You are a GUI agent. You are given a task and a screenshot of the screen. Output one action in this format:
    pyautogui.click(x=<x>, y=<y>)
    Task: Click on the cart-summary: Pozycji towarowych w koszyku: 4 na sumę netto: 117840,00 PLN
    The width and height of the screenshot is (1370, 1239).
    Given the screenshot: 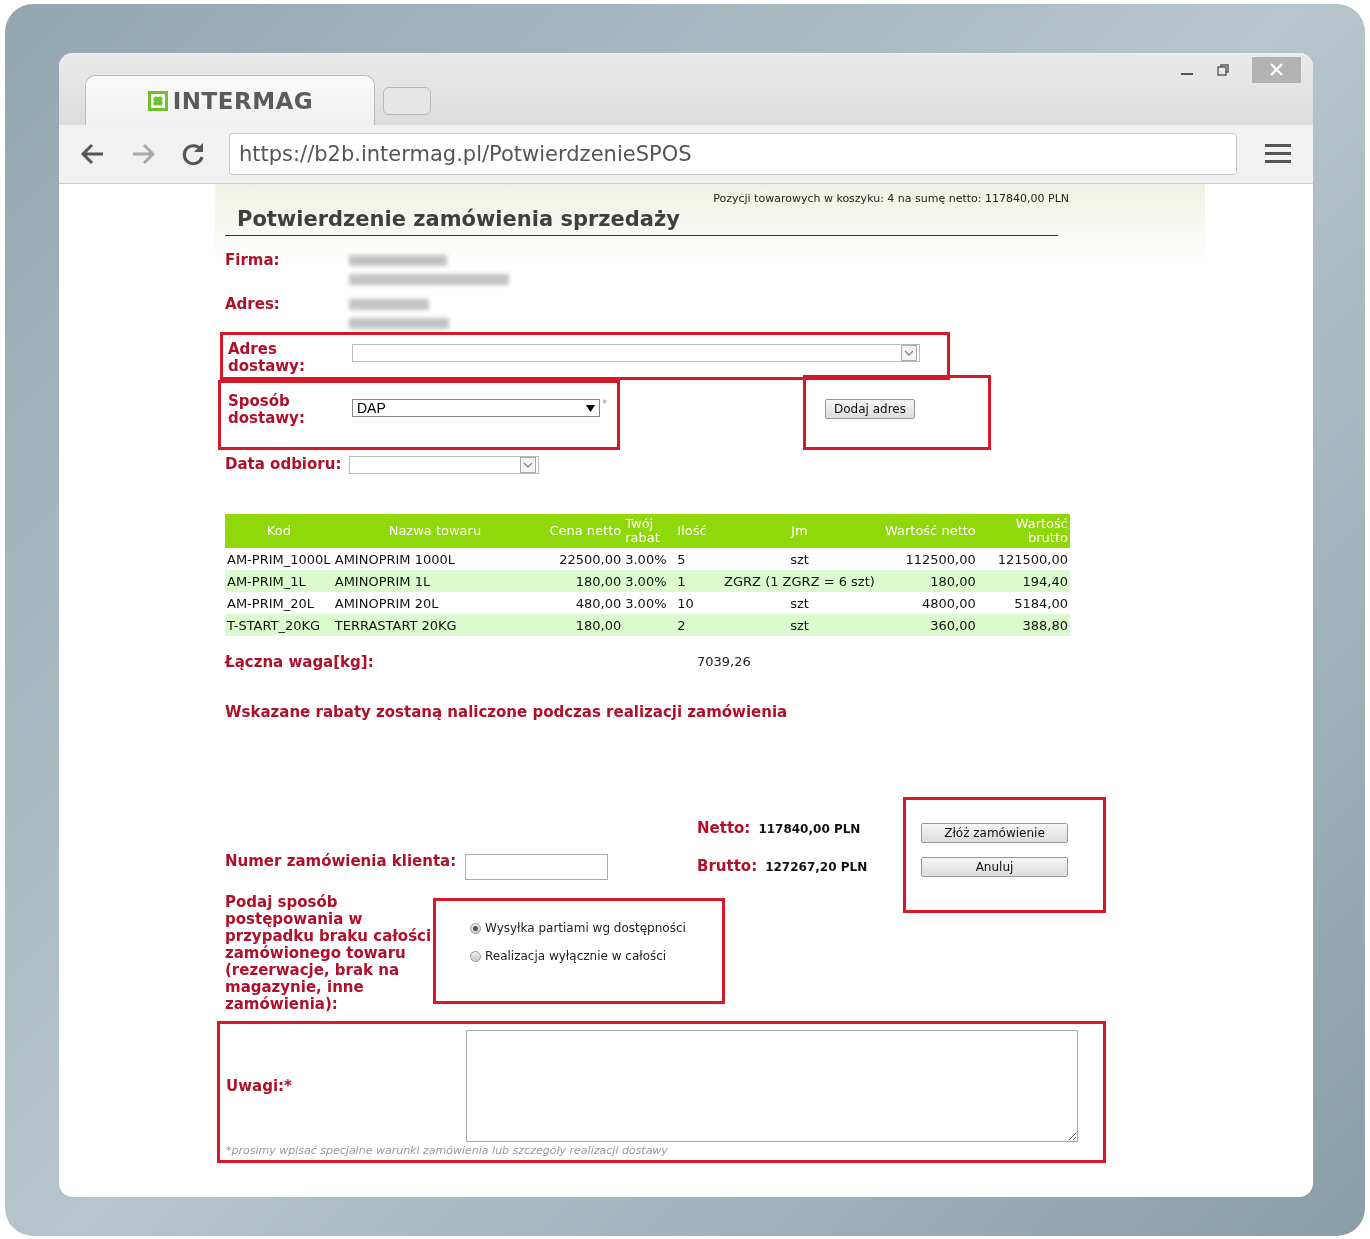 What is the action you would take?
    pyautogui.click(x=890, y=198)
    